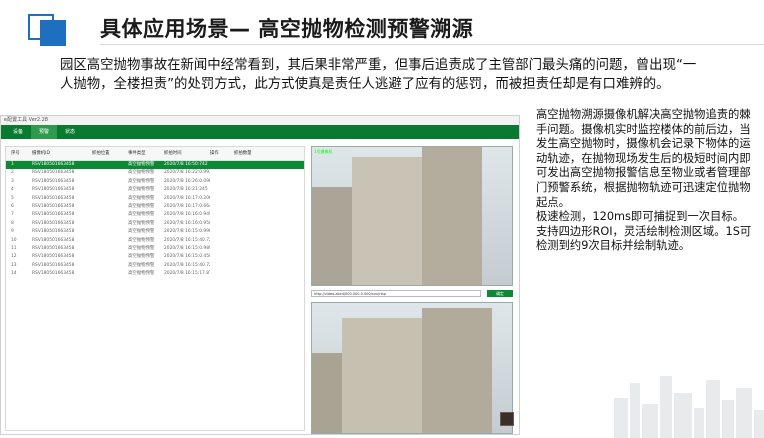 This screenshot has width=764, height=438. I want to click on table-cell: 14, so click(14, 274).